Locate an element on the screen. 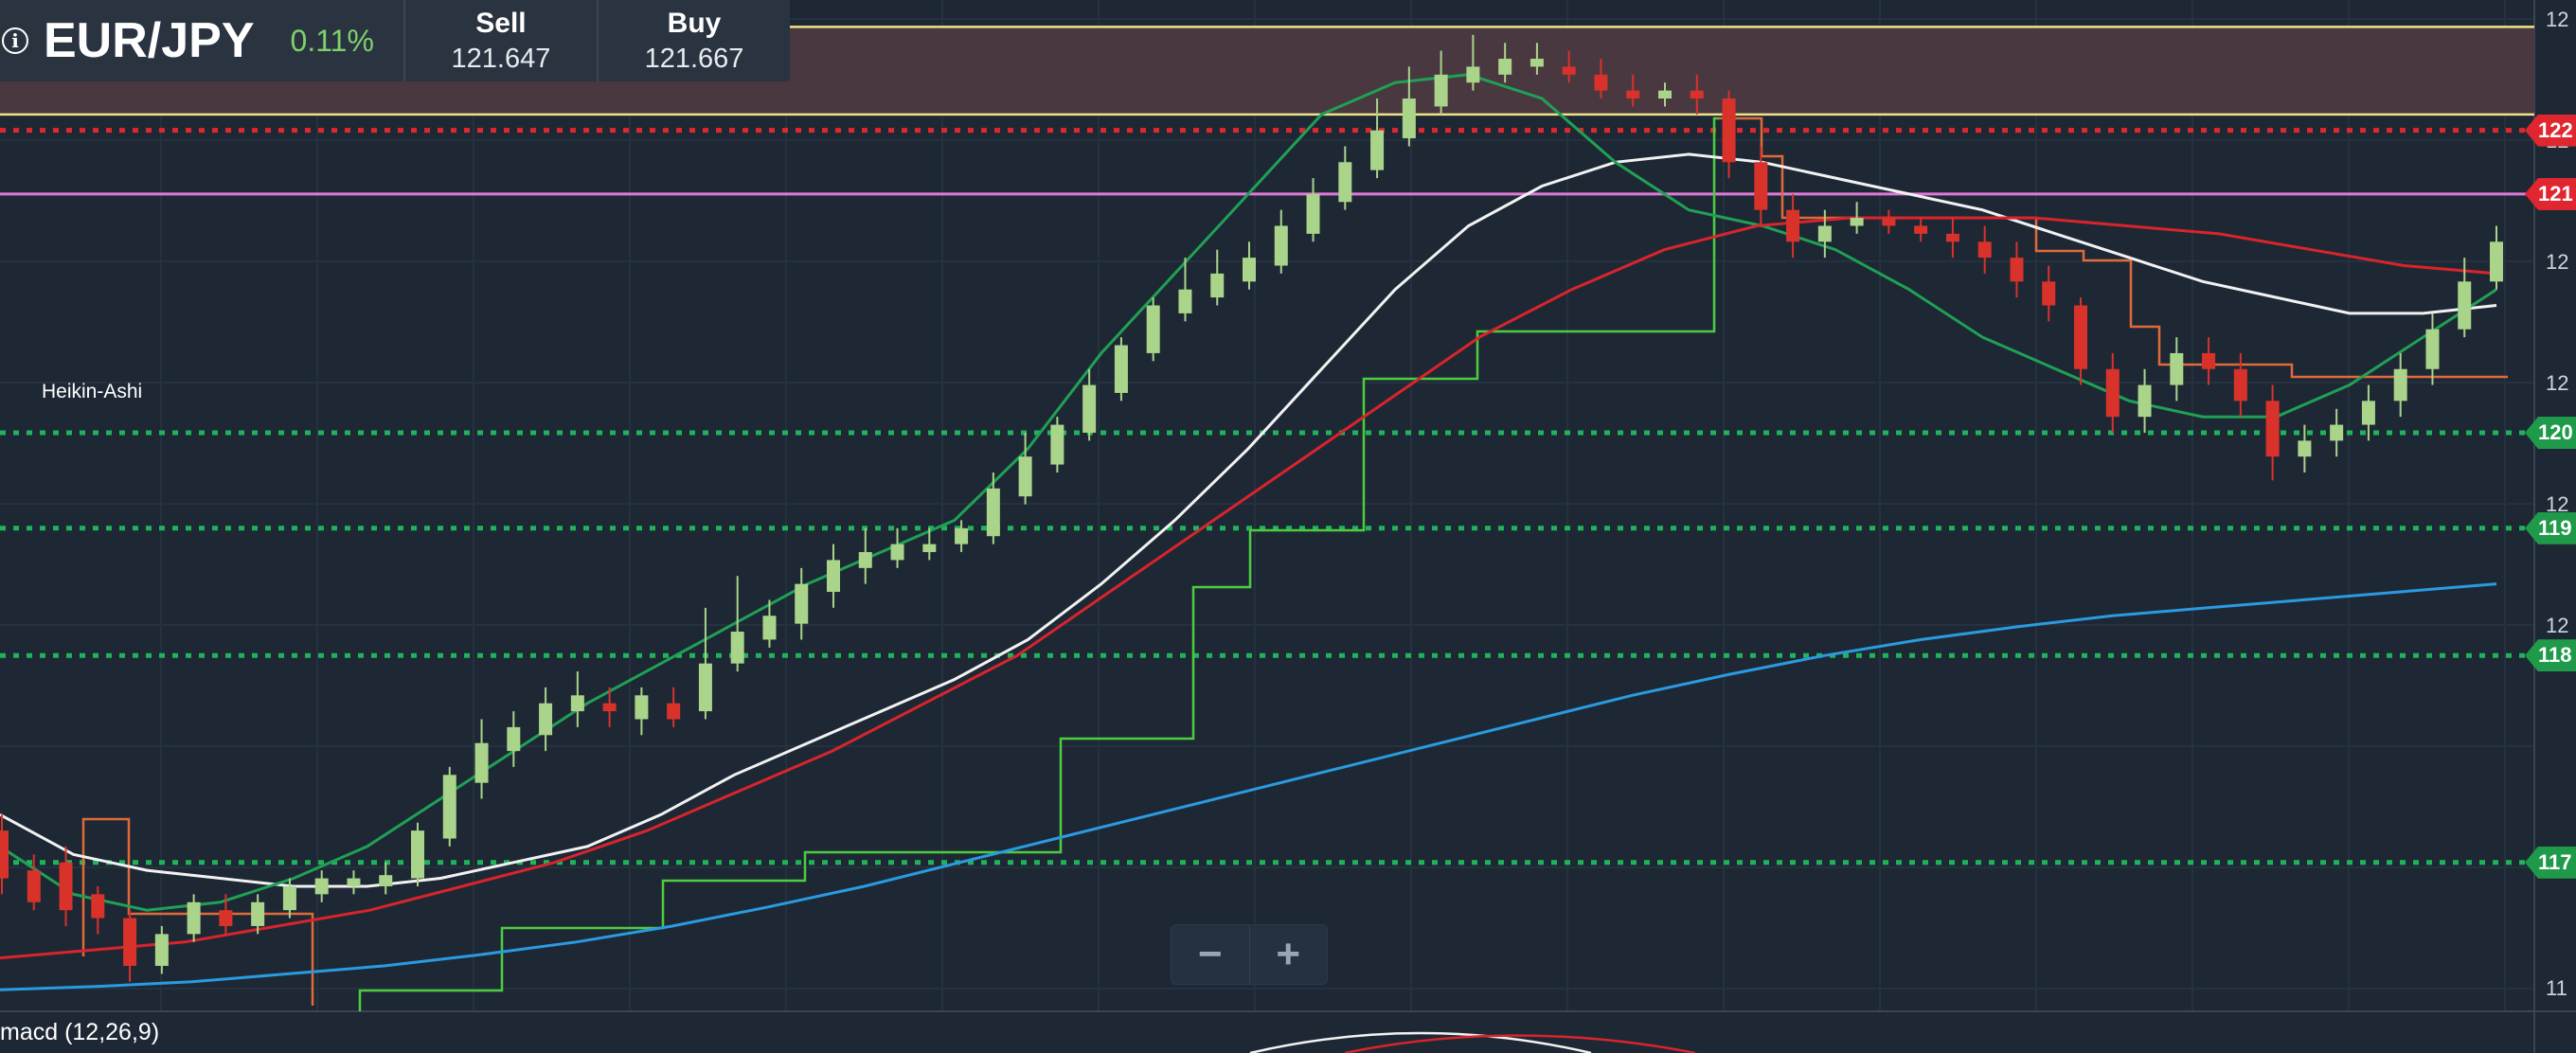  plus-icon: + is located at coordinates (1288, 954).